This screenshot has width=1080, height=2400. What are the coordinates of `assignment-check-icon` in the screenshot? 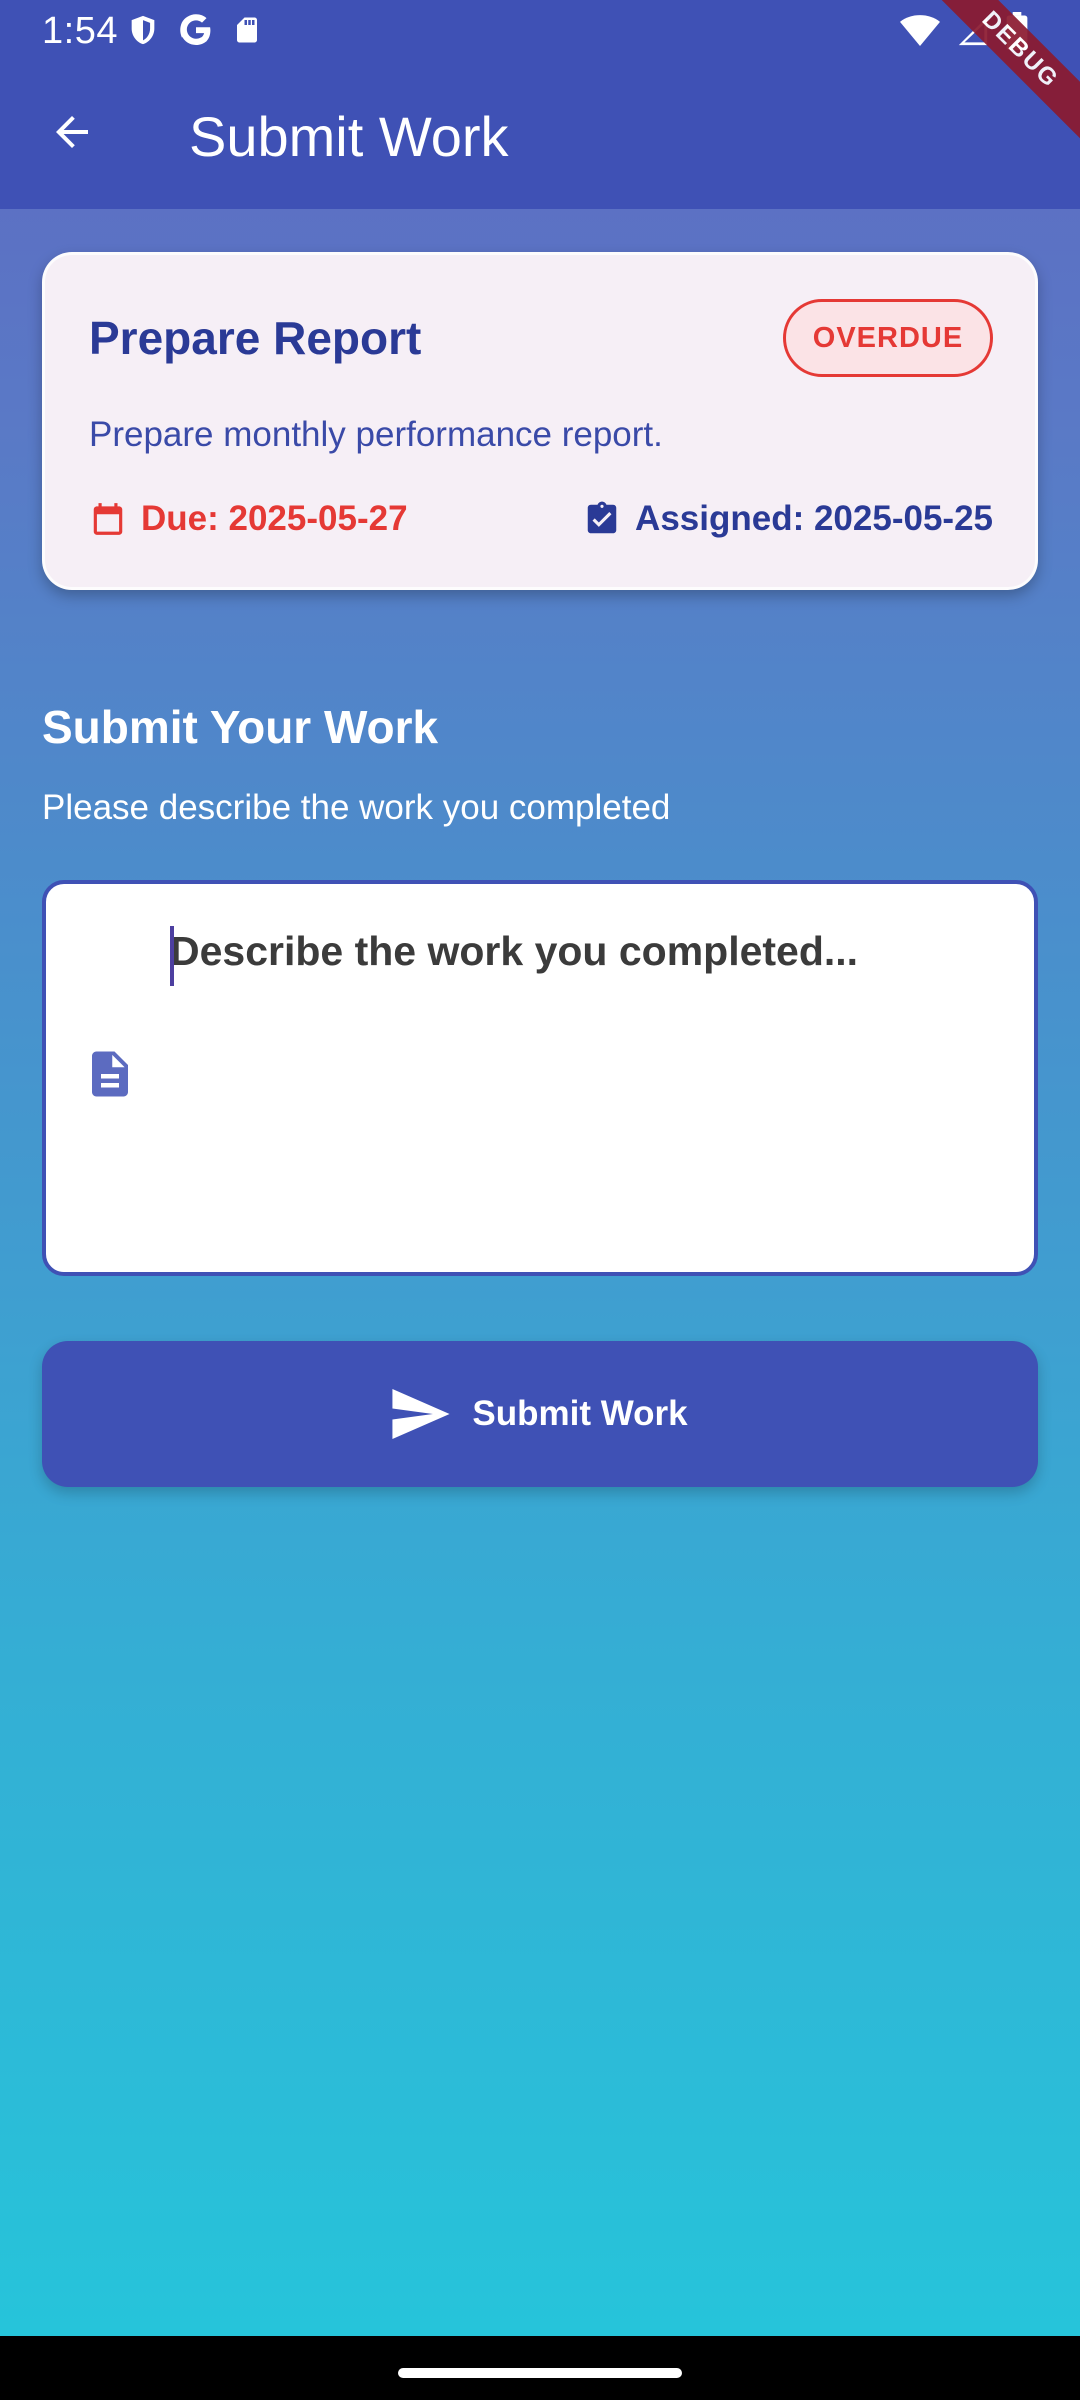 It's located at (602, 519).